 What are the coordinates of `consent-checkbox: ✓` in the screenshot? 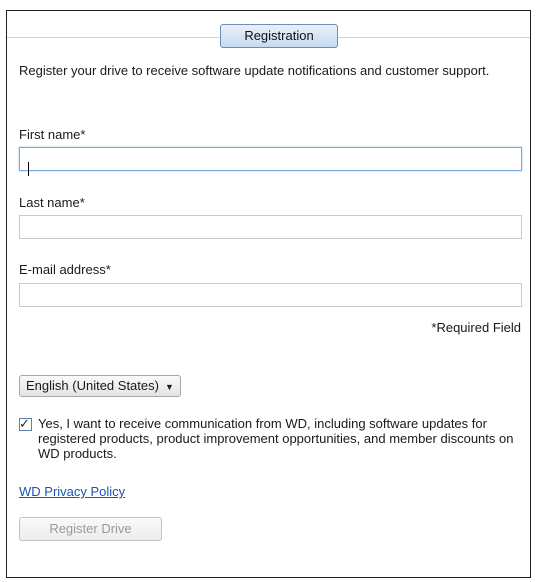 It's located at (25, 423).